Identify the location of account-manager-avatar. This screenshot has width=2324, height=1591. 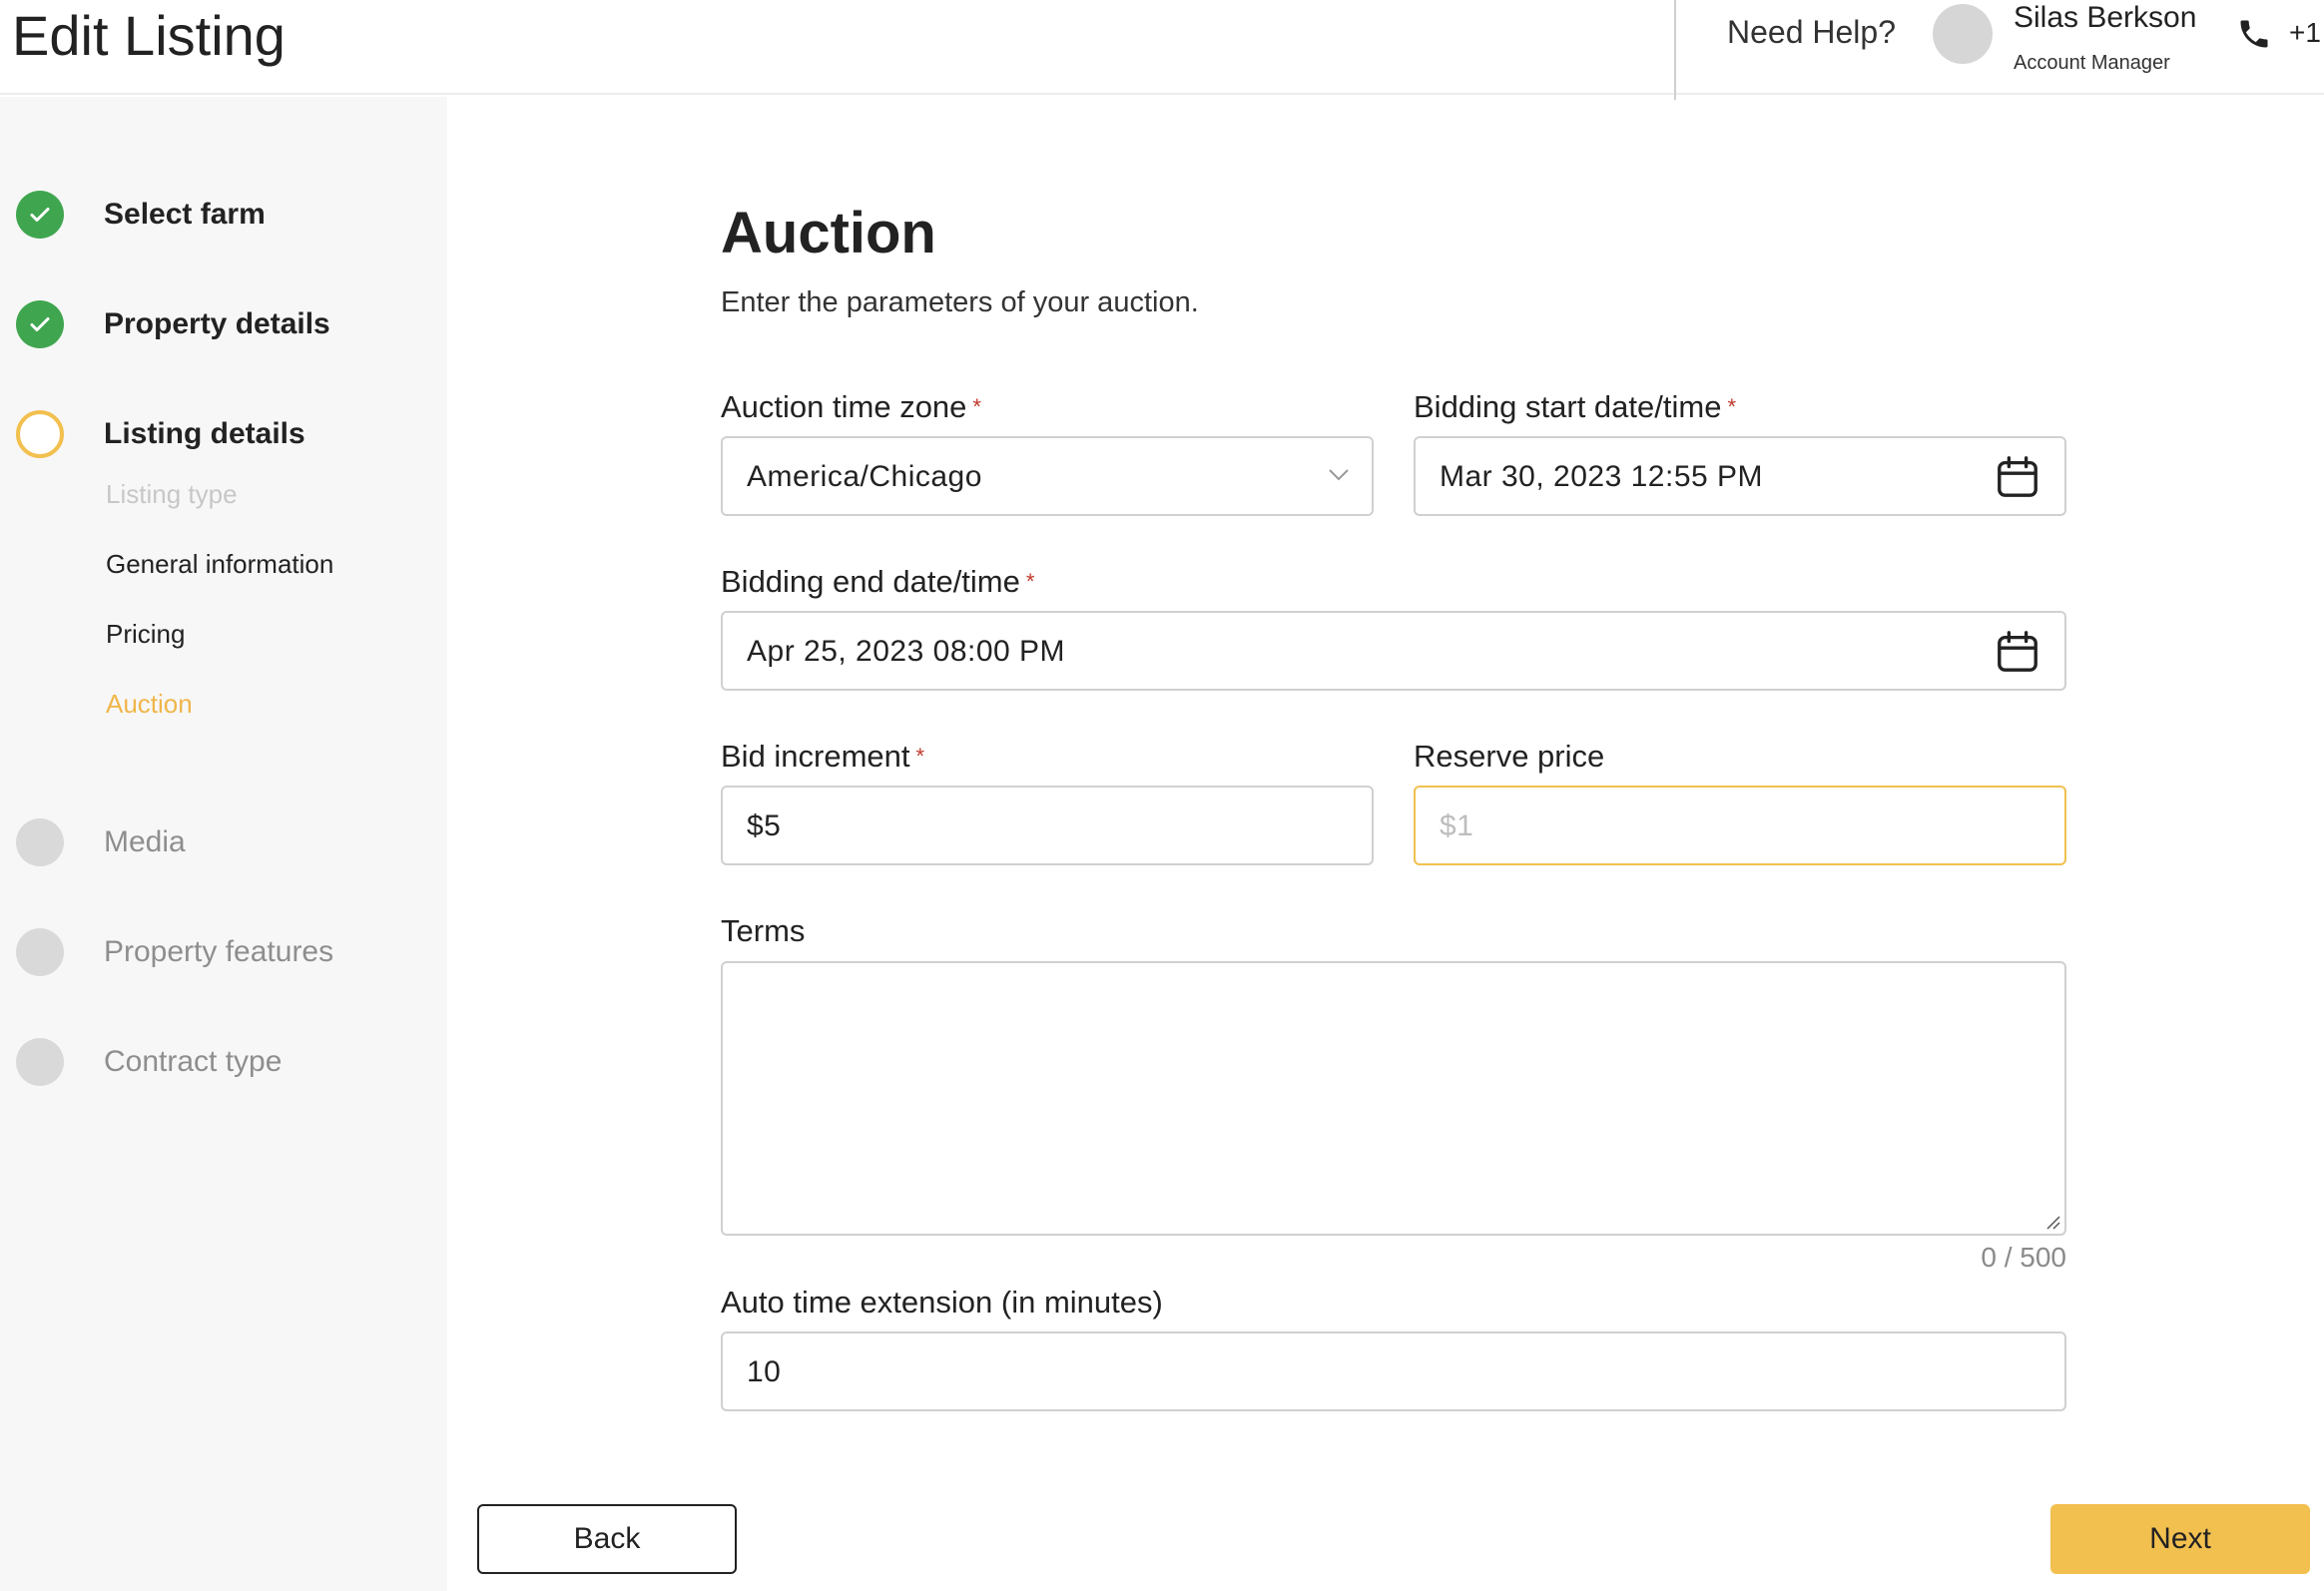
(1963, 34).